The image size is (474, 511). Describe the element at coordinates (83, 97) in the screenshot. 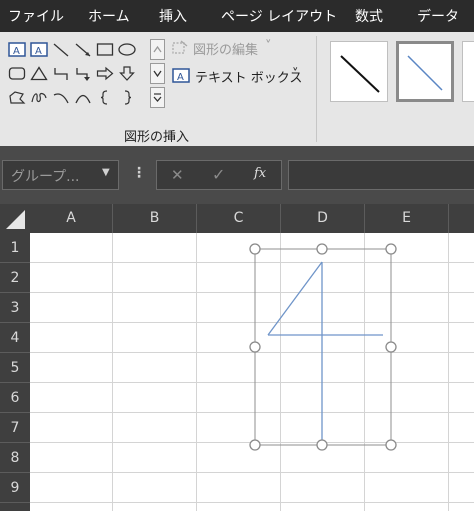

I see `curve-shape-icon` at that location.